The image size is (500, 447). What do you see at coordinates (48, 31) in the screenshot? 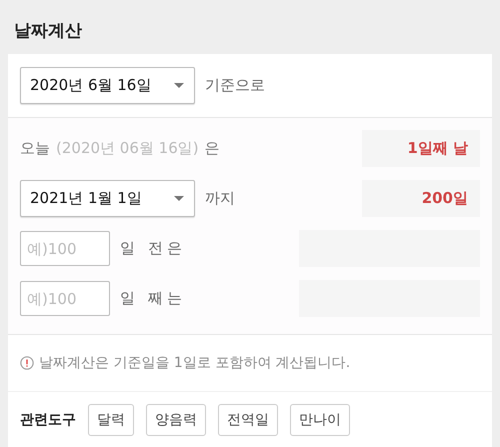
I see `page-title: 날짜계산` at bounding box center [48, 31].